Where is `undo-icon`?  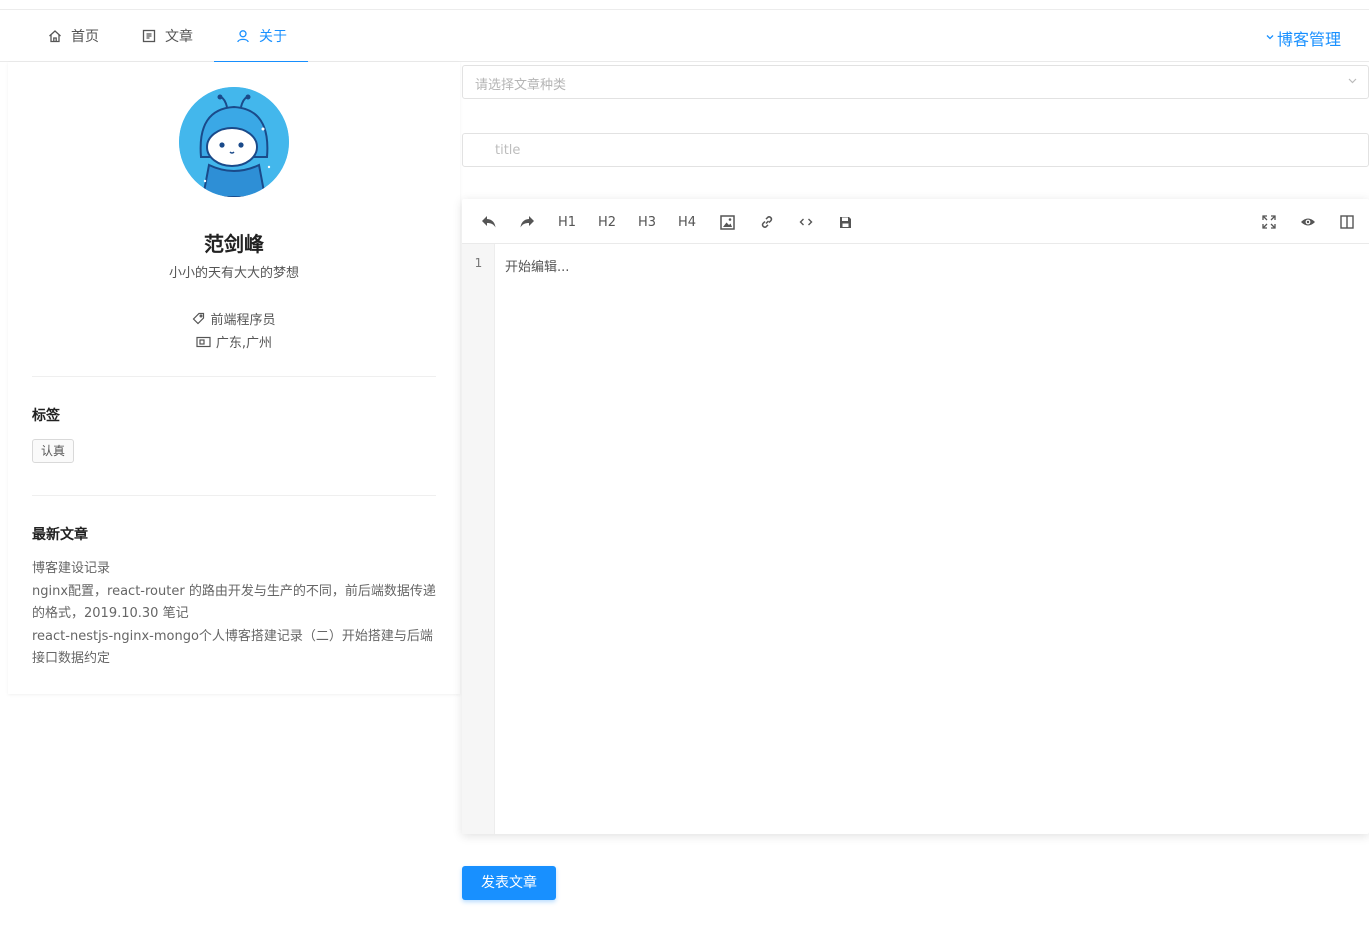
undo-icon is located at coordinates (489, 222).